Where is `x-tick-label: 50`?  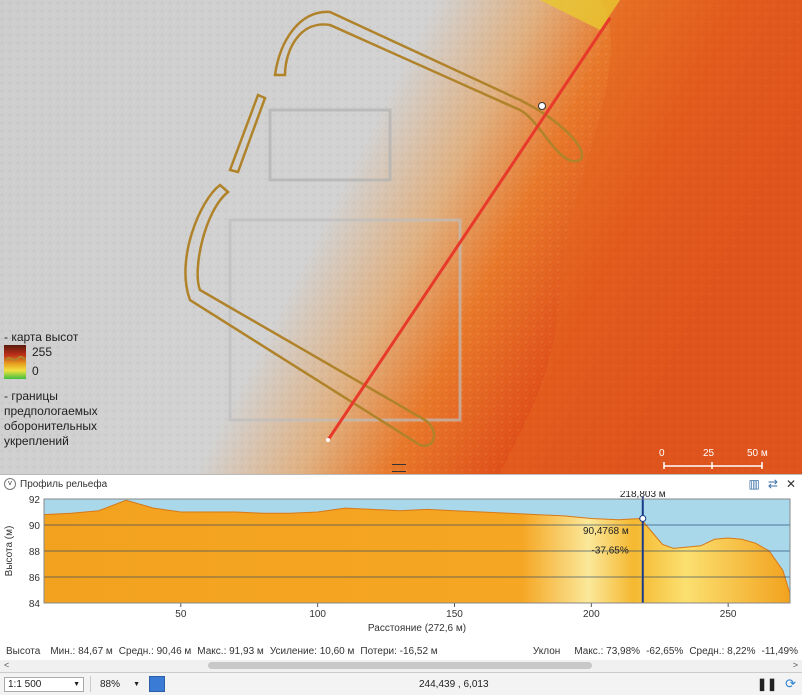 x-tick-label: 50 is located at coordinates (181, 614).